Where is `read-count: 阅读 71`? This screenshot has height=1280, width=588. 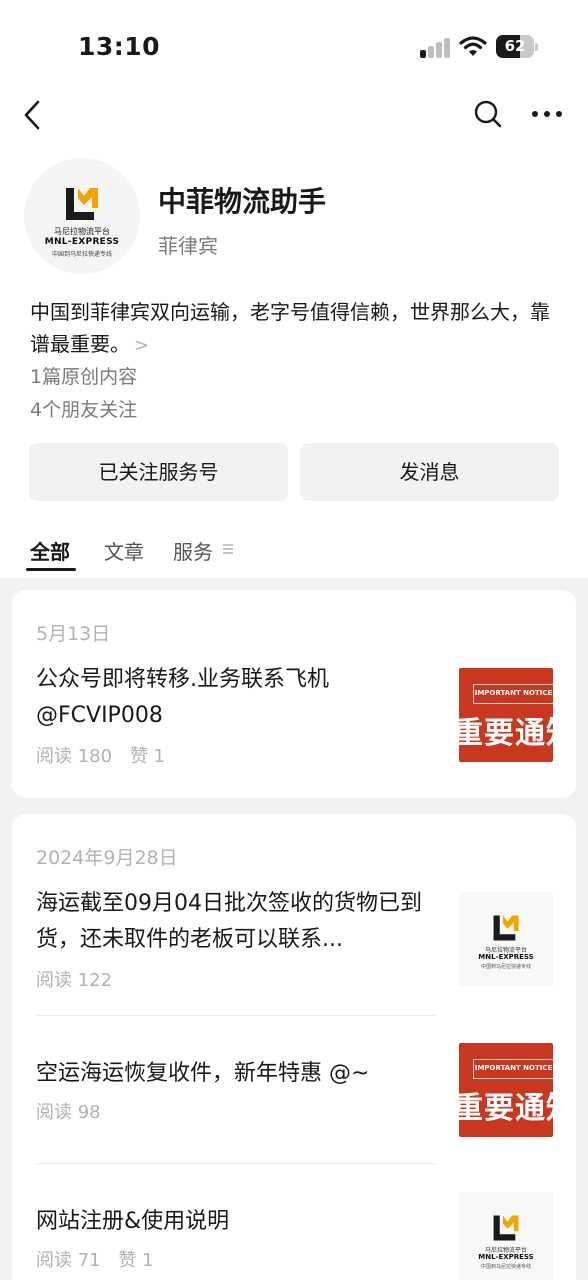 read-count: 阅读 71 is located at coordinates (68, 1260).